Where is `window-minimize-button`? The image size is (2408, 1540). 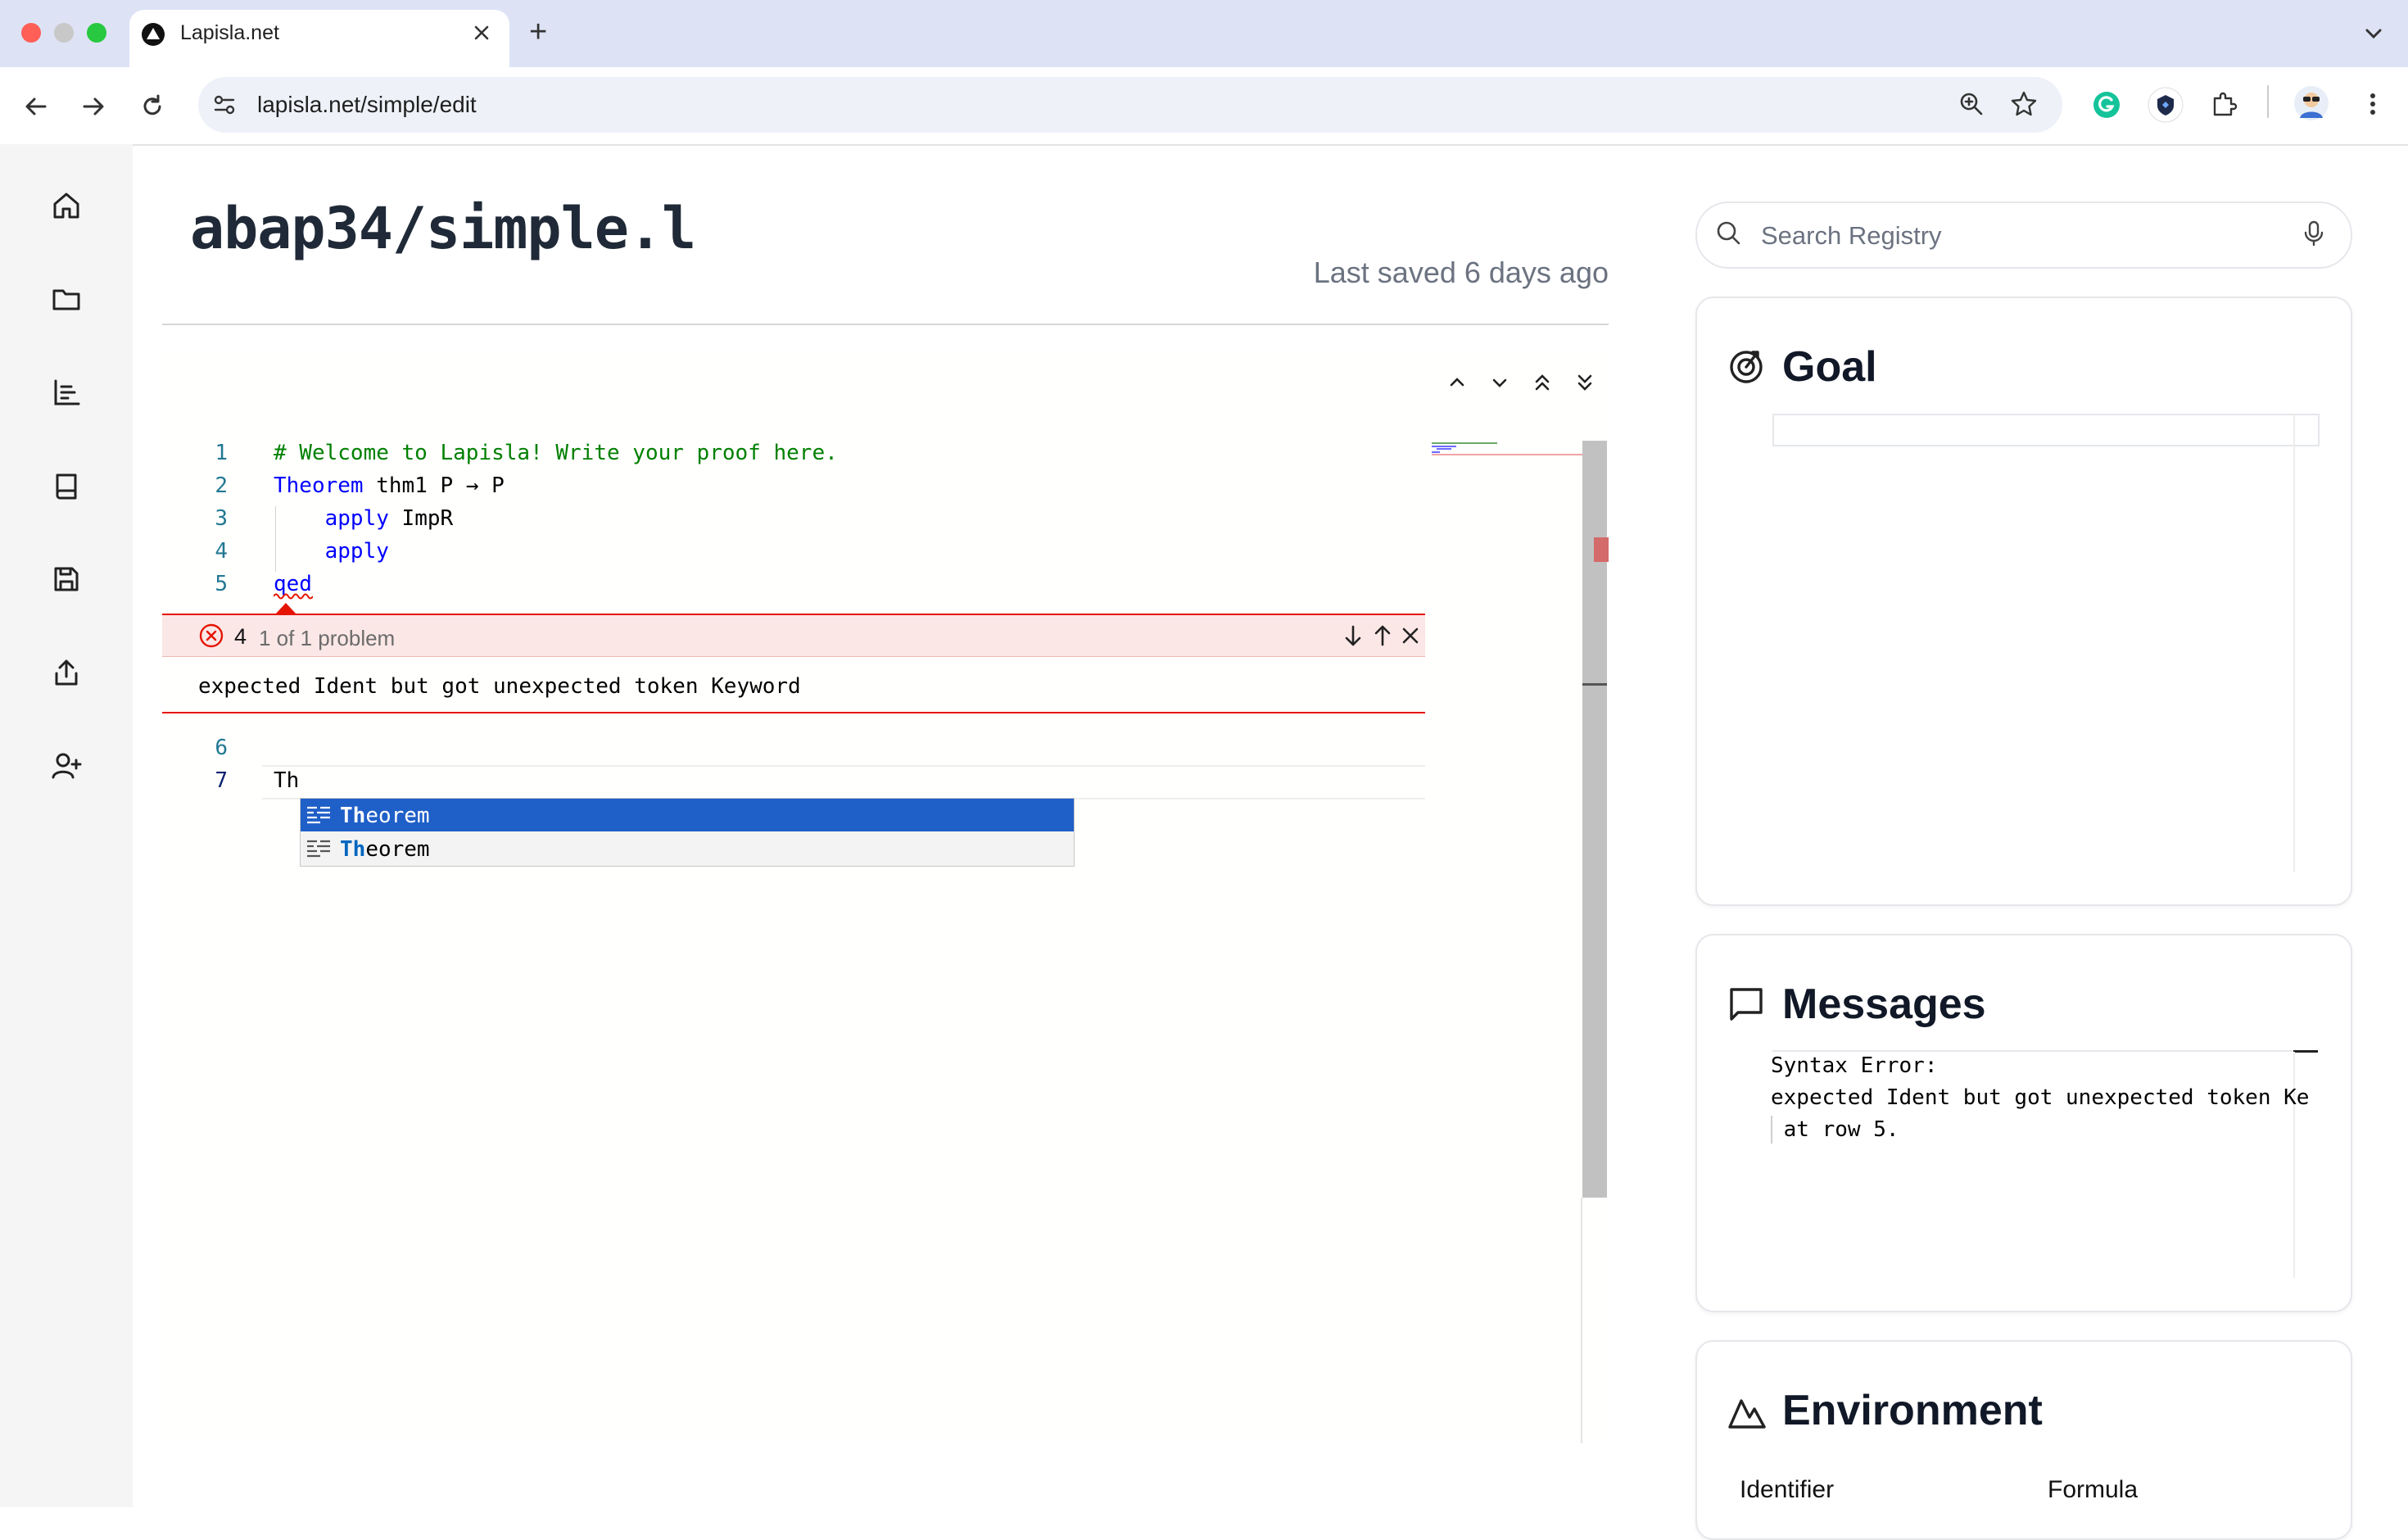 window-minimize-button is located at coordinates (64, 33).